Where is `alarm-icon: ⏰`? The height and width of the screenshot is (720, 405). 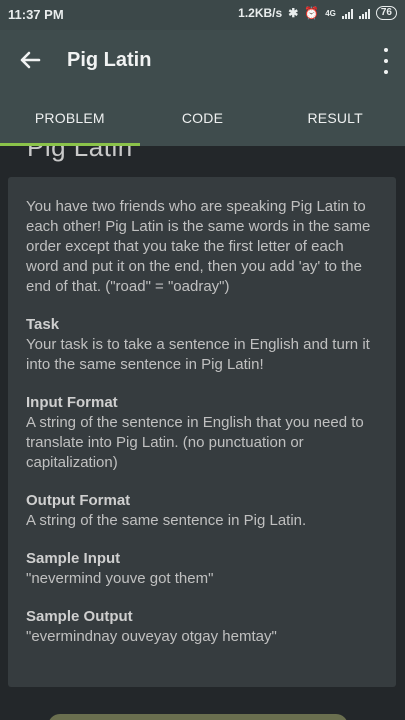
alarm-icon: ⏰ is located at coordinates (312, 13).